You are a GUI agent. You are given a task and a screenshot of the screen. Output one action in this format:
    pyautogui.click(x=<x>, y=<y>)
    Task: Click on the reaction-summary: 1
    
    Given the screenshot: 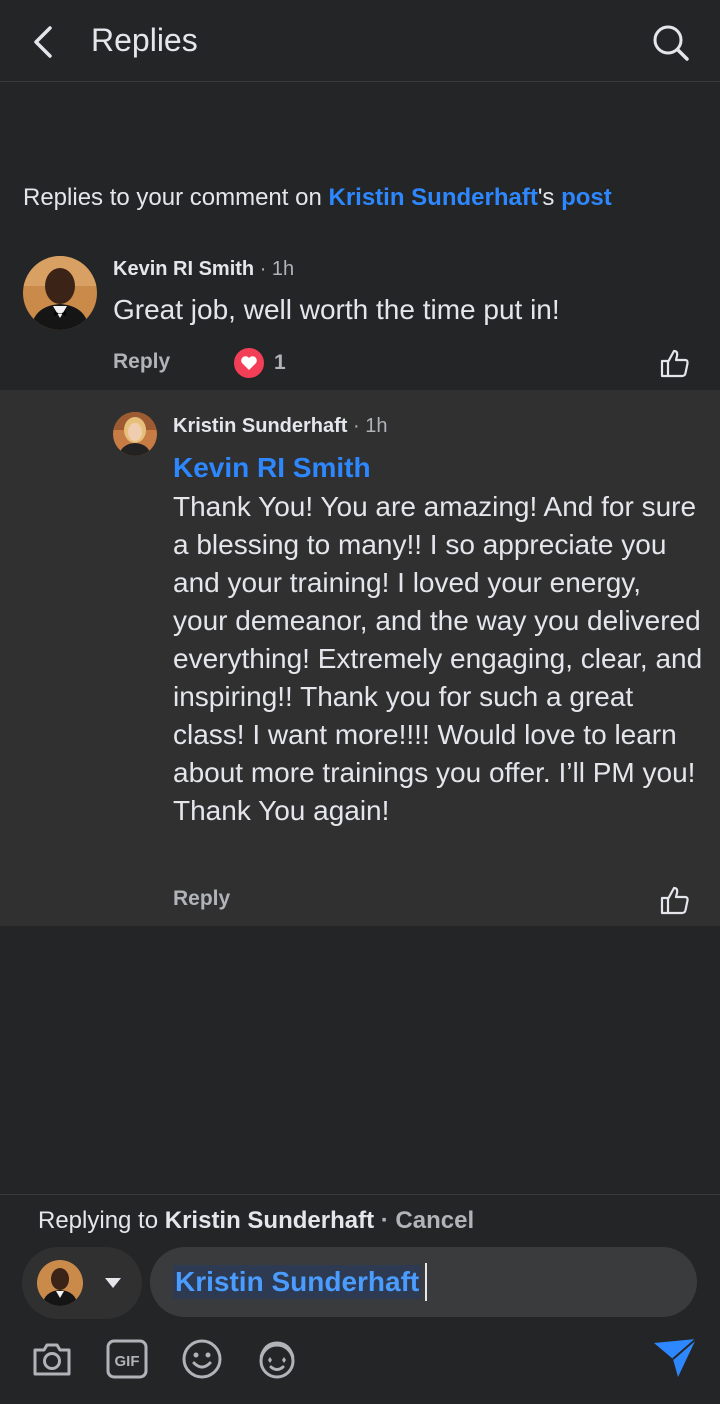 What is the action you would take?
    pyautogui.click(x=259, y=363)
    